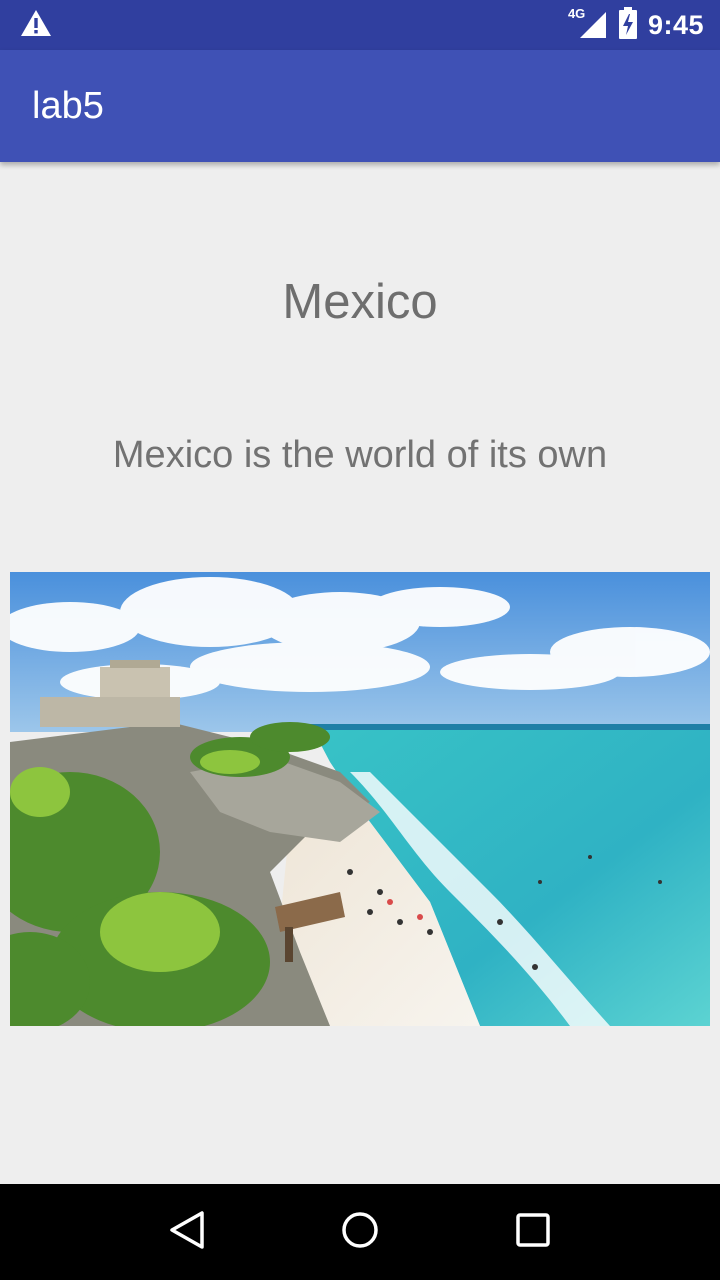  I want to click on signal-icon: 4G, so click(588, 23).